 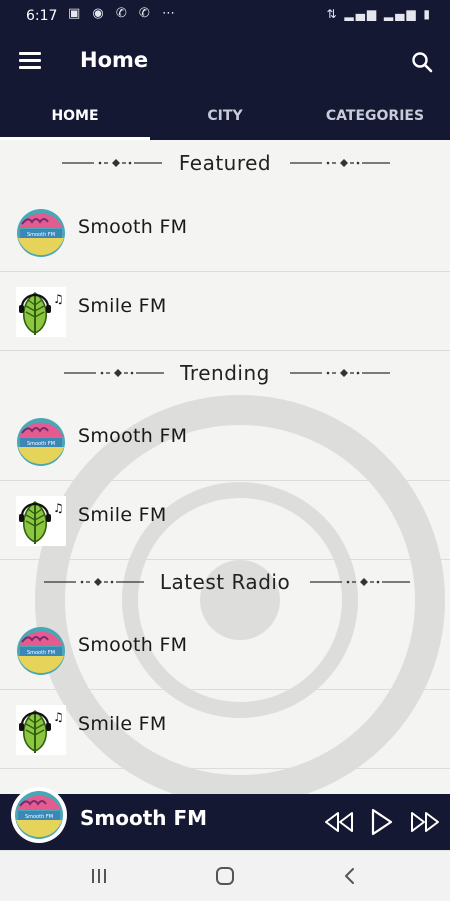 What do you see at coordinates (39, 815) in the screenshot?
I see `now-playing-logo` at bounding box center [39, 815].